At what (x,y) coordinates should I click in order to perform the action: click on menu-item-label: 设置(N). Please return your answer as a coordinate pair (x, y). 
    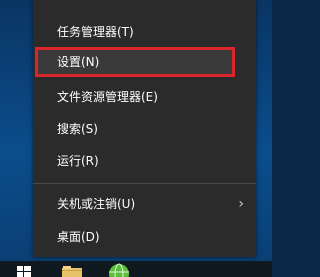
    Looking at the image, I should click on (78, 62).